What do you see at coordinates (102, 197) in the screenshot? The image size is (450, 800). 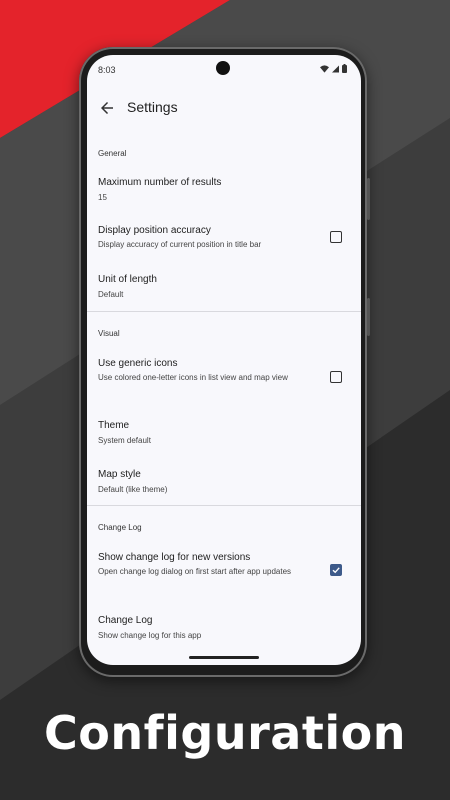 I see `setting-summary: 15` at bounding box center [102, 197].